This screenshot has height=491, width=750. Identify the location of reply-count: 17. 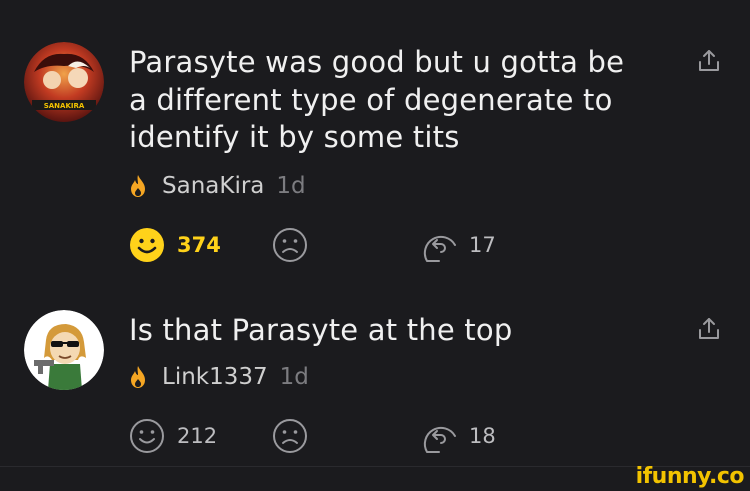
(482, 245).